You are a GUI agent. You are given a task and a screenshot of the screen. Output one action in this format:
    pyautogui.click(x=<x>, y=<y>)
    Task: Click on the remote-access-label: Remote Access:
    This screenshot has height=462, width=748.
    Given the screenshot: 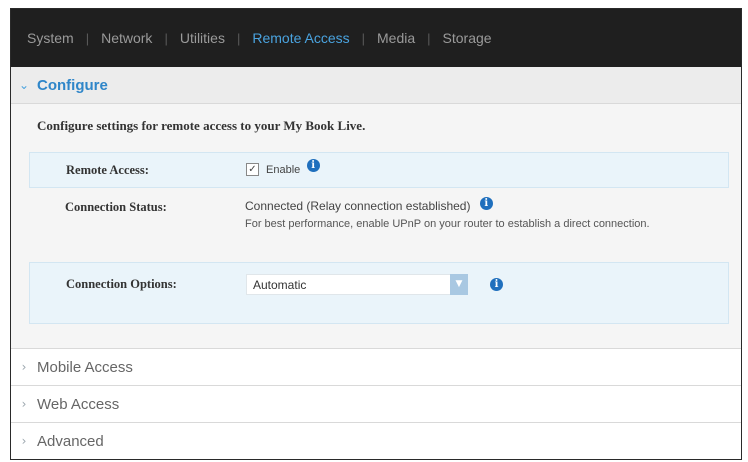 What is the action you would take?
    pyautogui.click(x=107, y=170)
    